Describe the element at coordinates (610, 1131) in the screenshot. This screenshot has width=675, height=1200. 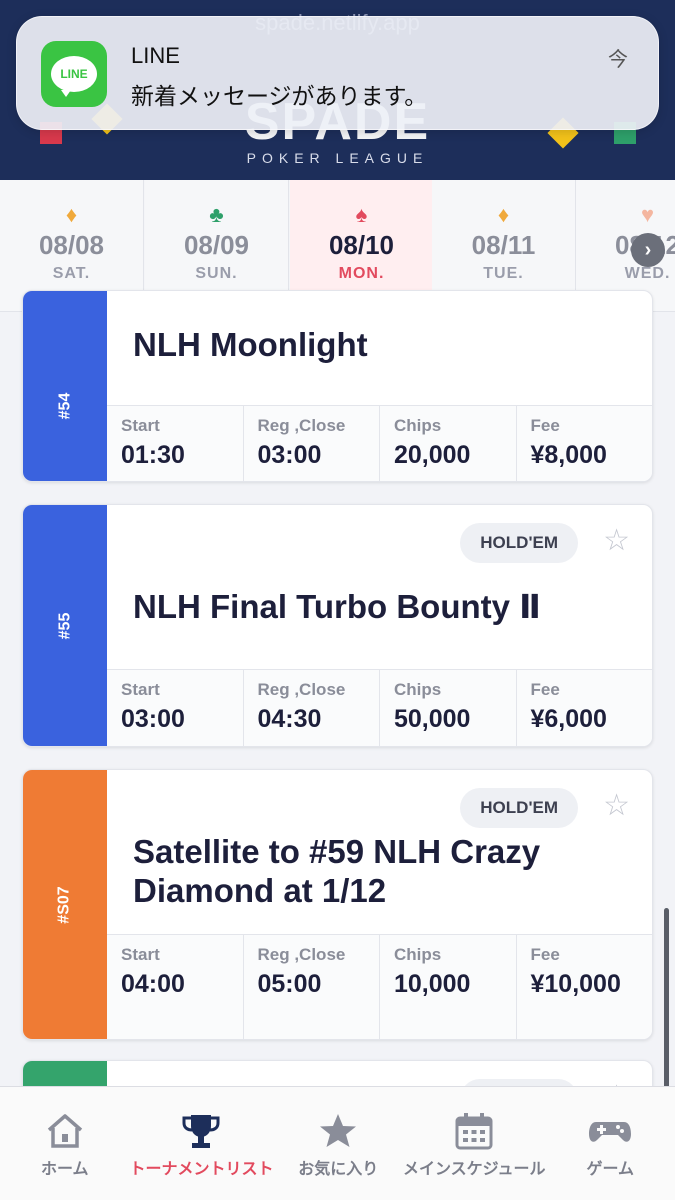
I see `gamepad-icon` at that location.